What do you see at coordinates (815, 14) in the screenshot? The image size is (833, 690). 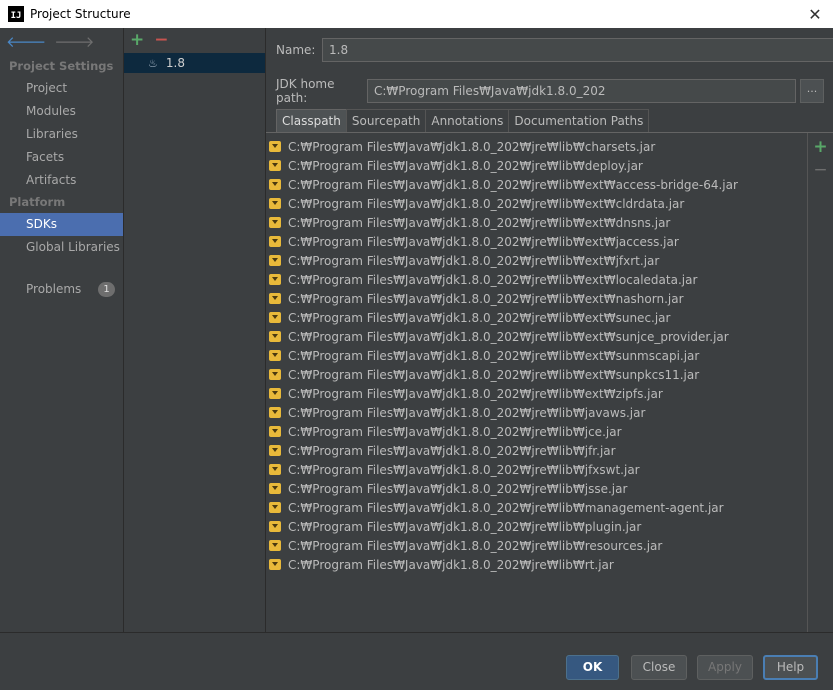 I see `close-window-icon: ✕` at bounding box center [815, 14].